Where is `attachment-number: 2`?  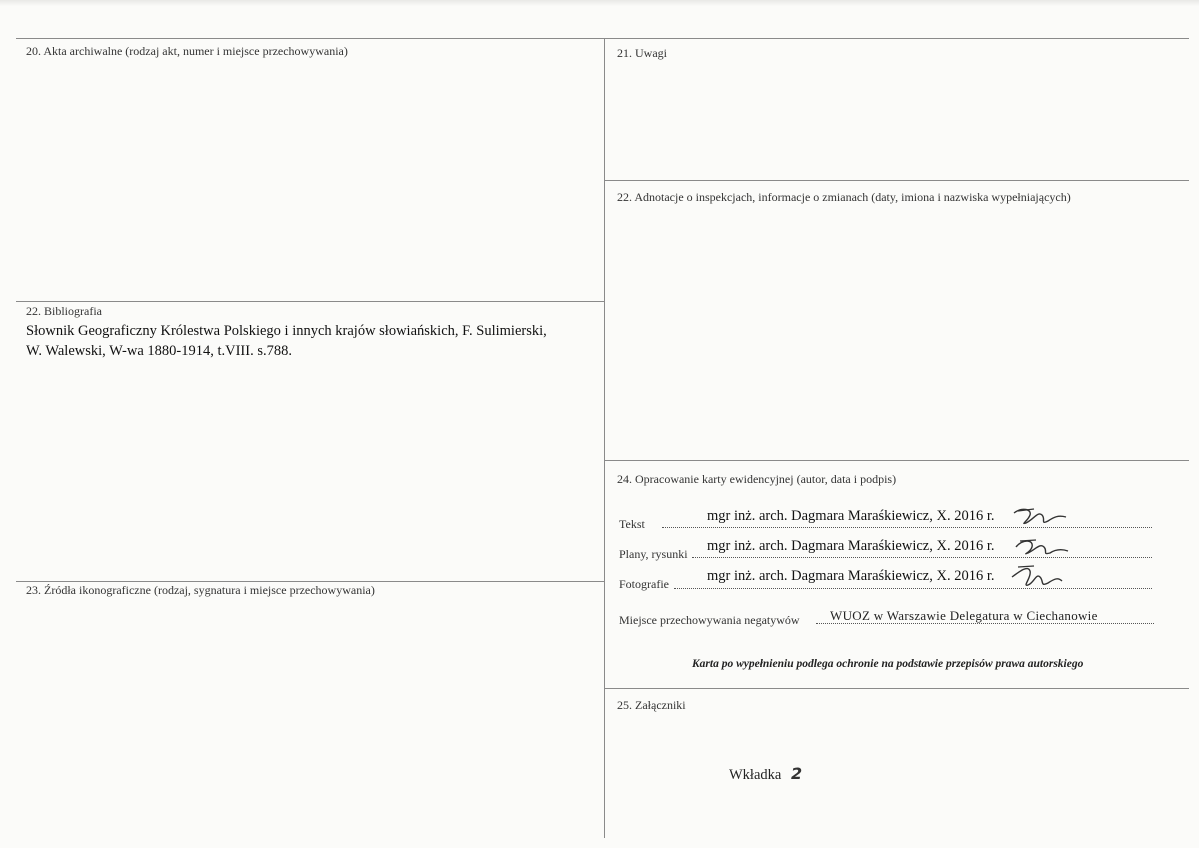 attachment-number: 2 is located at coordinates (796, 773).